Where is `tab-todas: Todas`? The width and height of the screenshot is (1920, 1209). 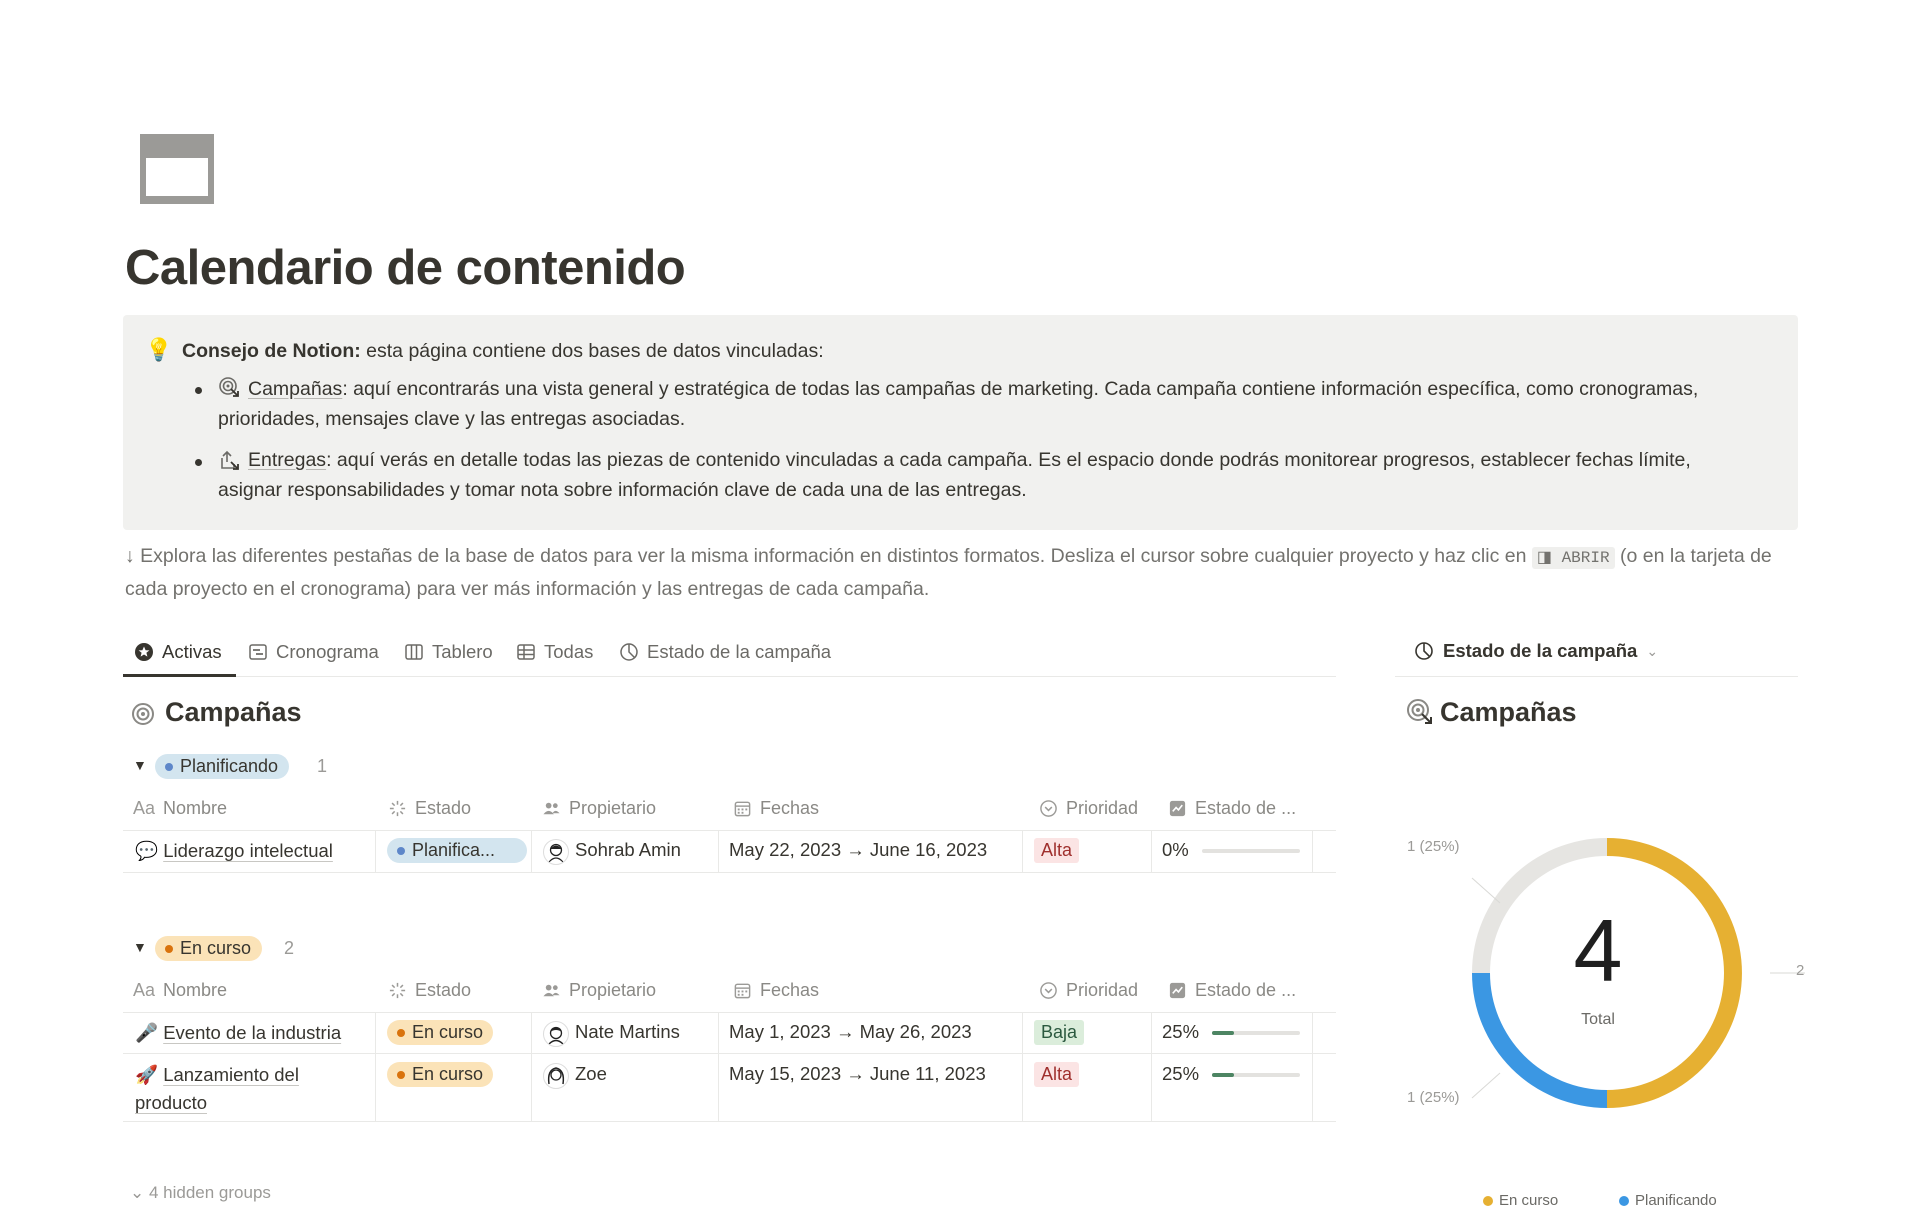 tab-todas: Todas is located at coordinates (554, 652).